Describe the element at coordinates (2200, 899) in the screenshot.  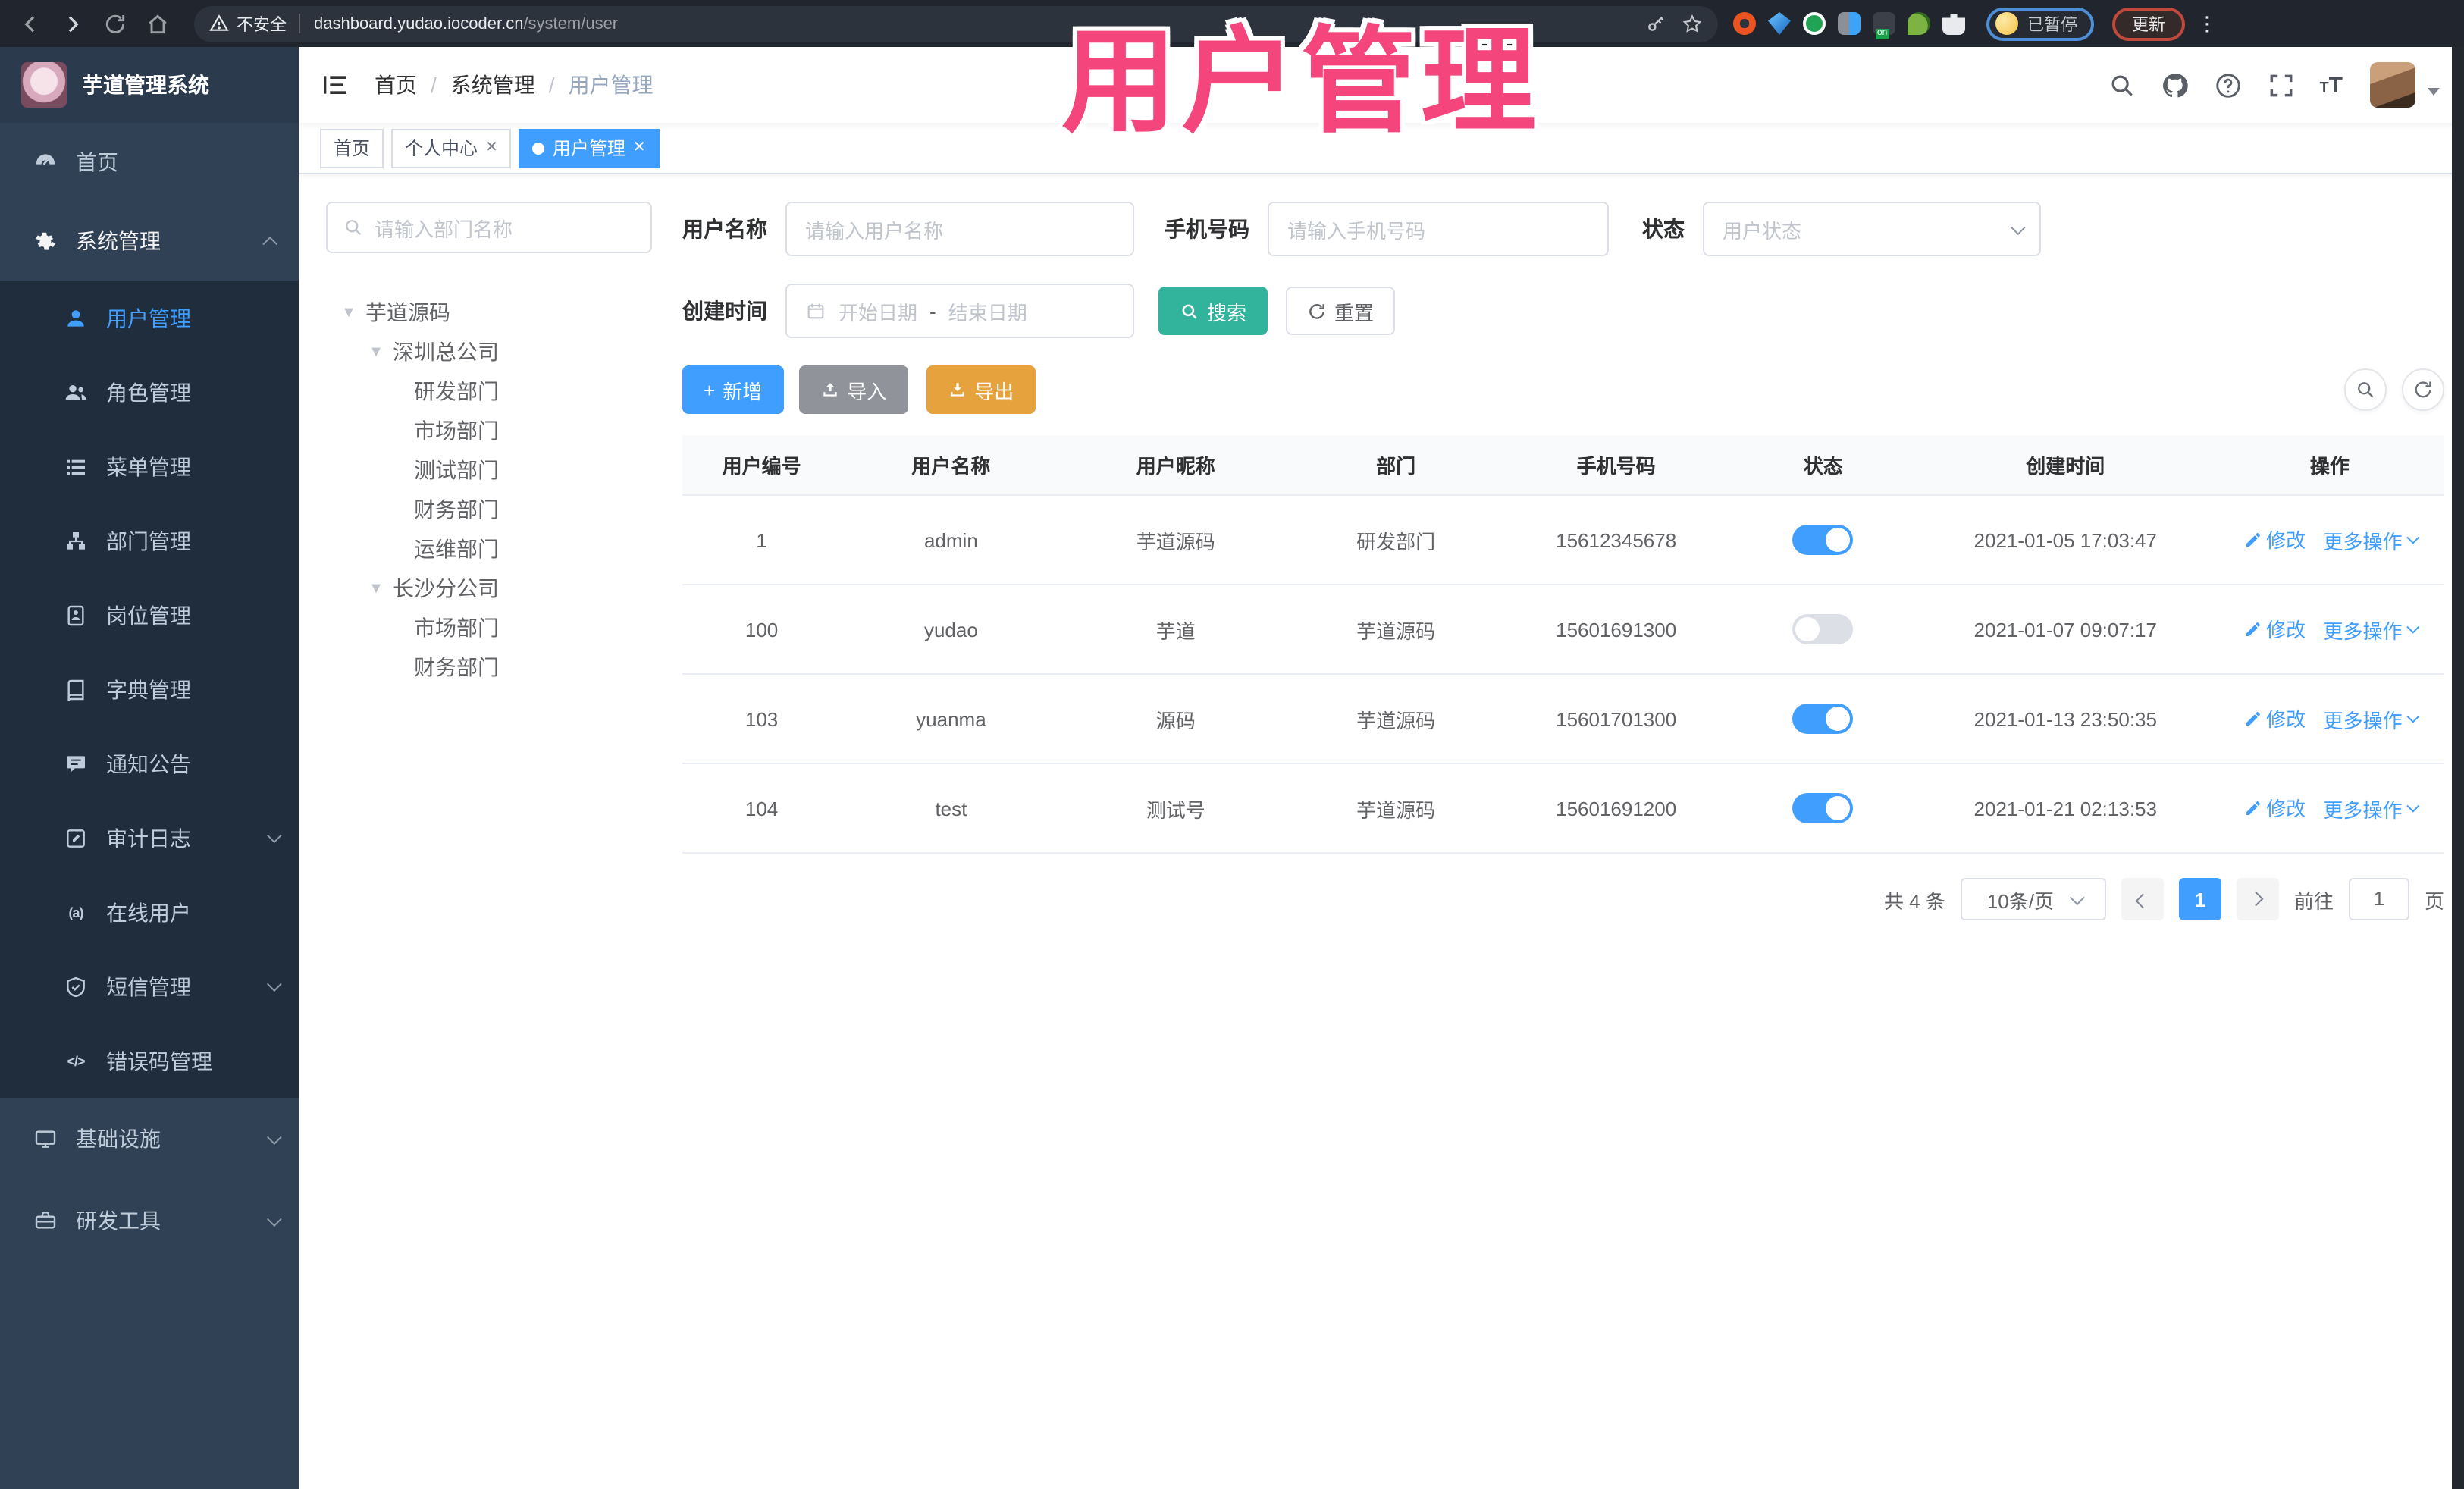
I see `current-page: 1` at that location.